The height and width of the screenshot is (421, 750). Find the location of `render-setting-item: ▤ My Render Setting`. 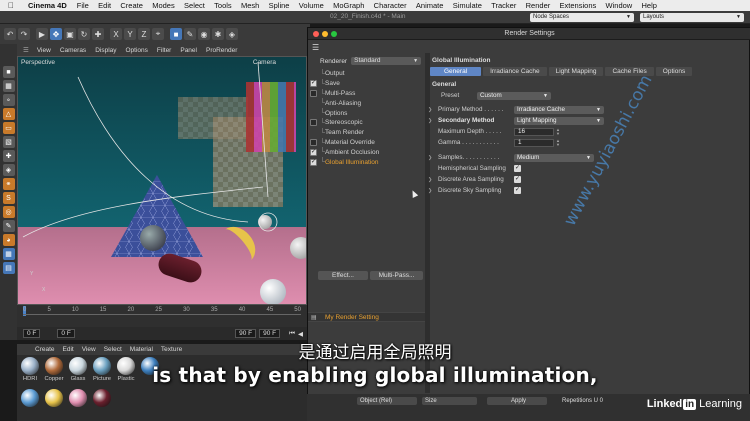

render-setting-item: ▤ My Render Setting is located at coordinates (366, 317).